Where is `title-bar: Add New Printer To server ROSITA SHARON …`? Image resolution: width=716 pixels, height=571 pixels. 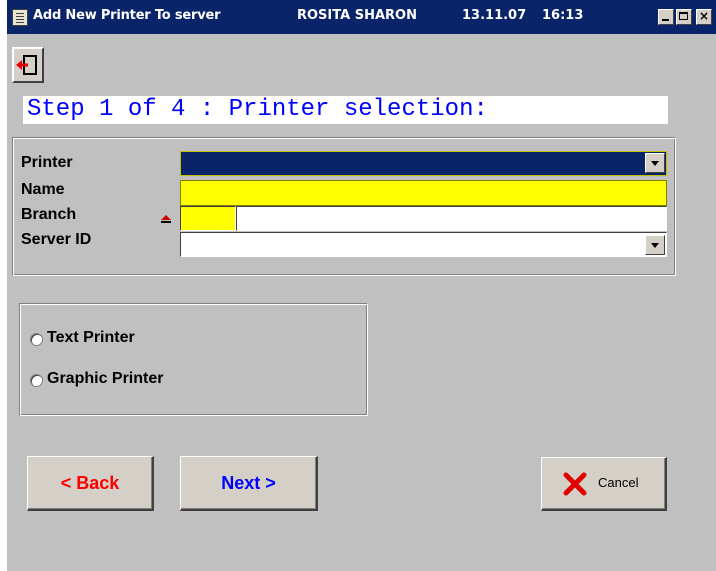
title-bar: Add New Printer To server ROSITA SHARON … is located at coordinates (361, 17).